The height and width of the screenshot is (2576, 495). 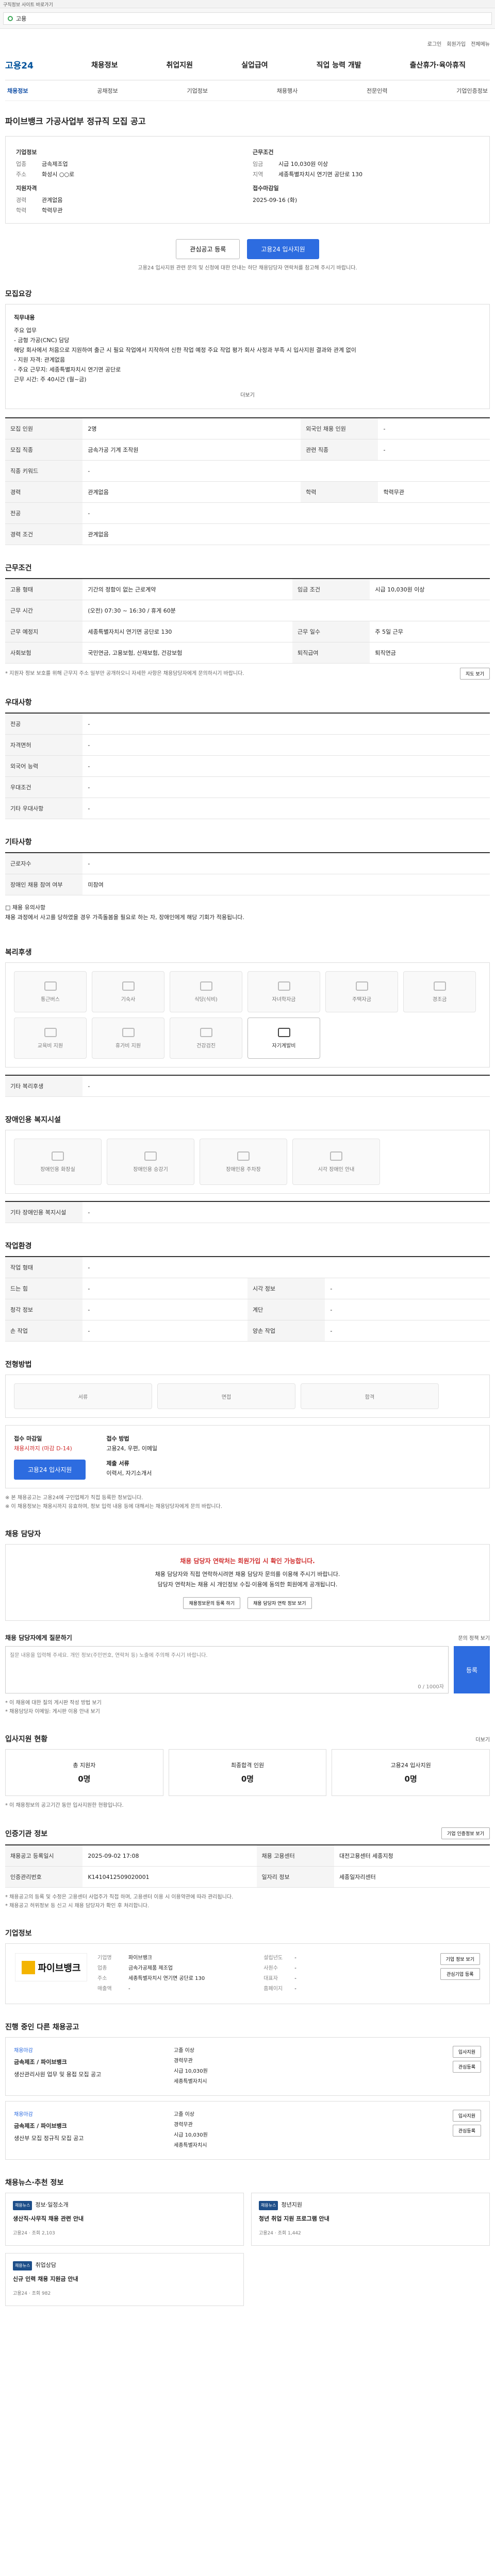 I want to click on table-cell: 관계없음, so click(x=191, y=492).